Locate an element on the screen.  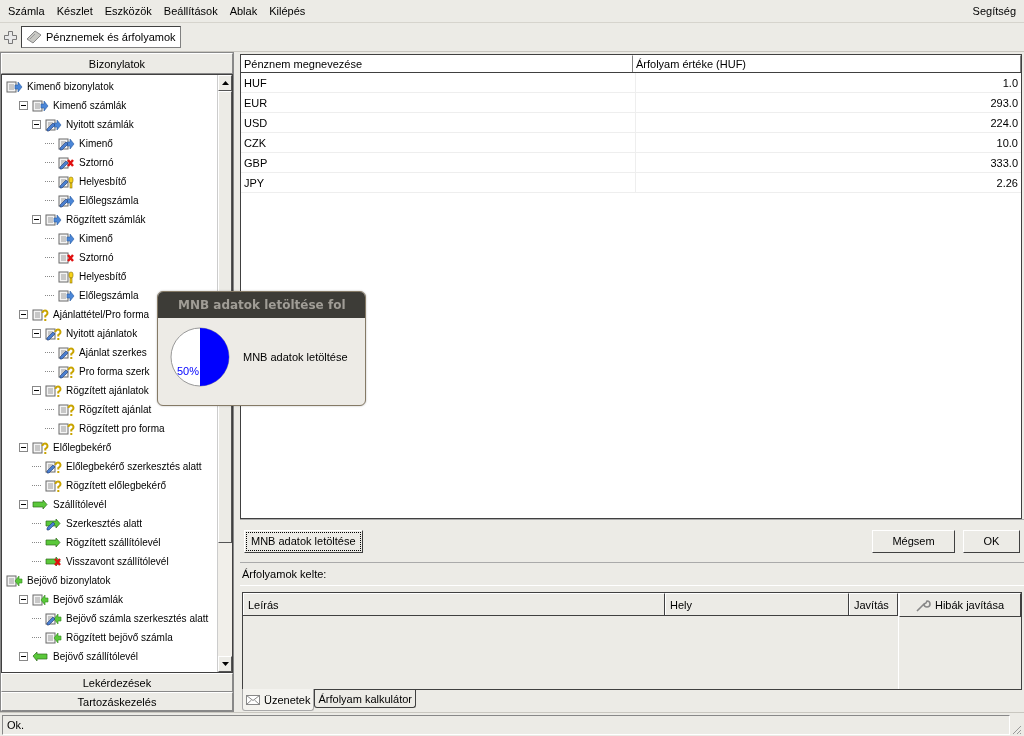
currency-cell: EUR is located at coordinates (438, 102).